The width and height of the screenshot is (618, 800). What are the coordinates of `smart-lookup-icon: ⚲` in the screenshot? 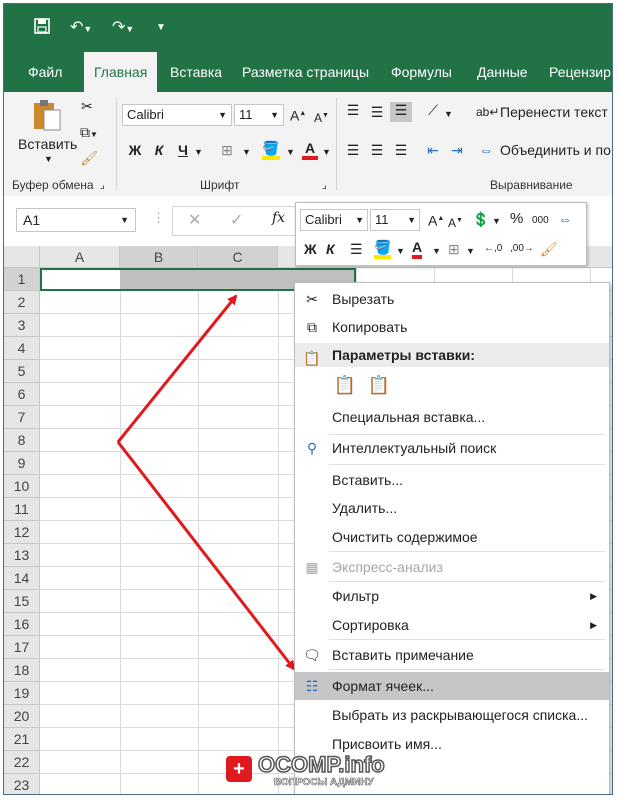 It's located at (312, 448).